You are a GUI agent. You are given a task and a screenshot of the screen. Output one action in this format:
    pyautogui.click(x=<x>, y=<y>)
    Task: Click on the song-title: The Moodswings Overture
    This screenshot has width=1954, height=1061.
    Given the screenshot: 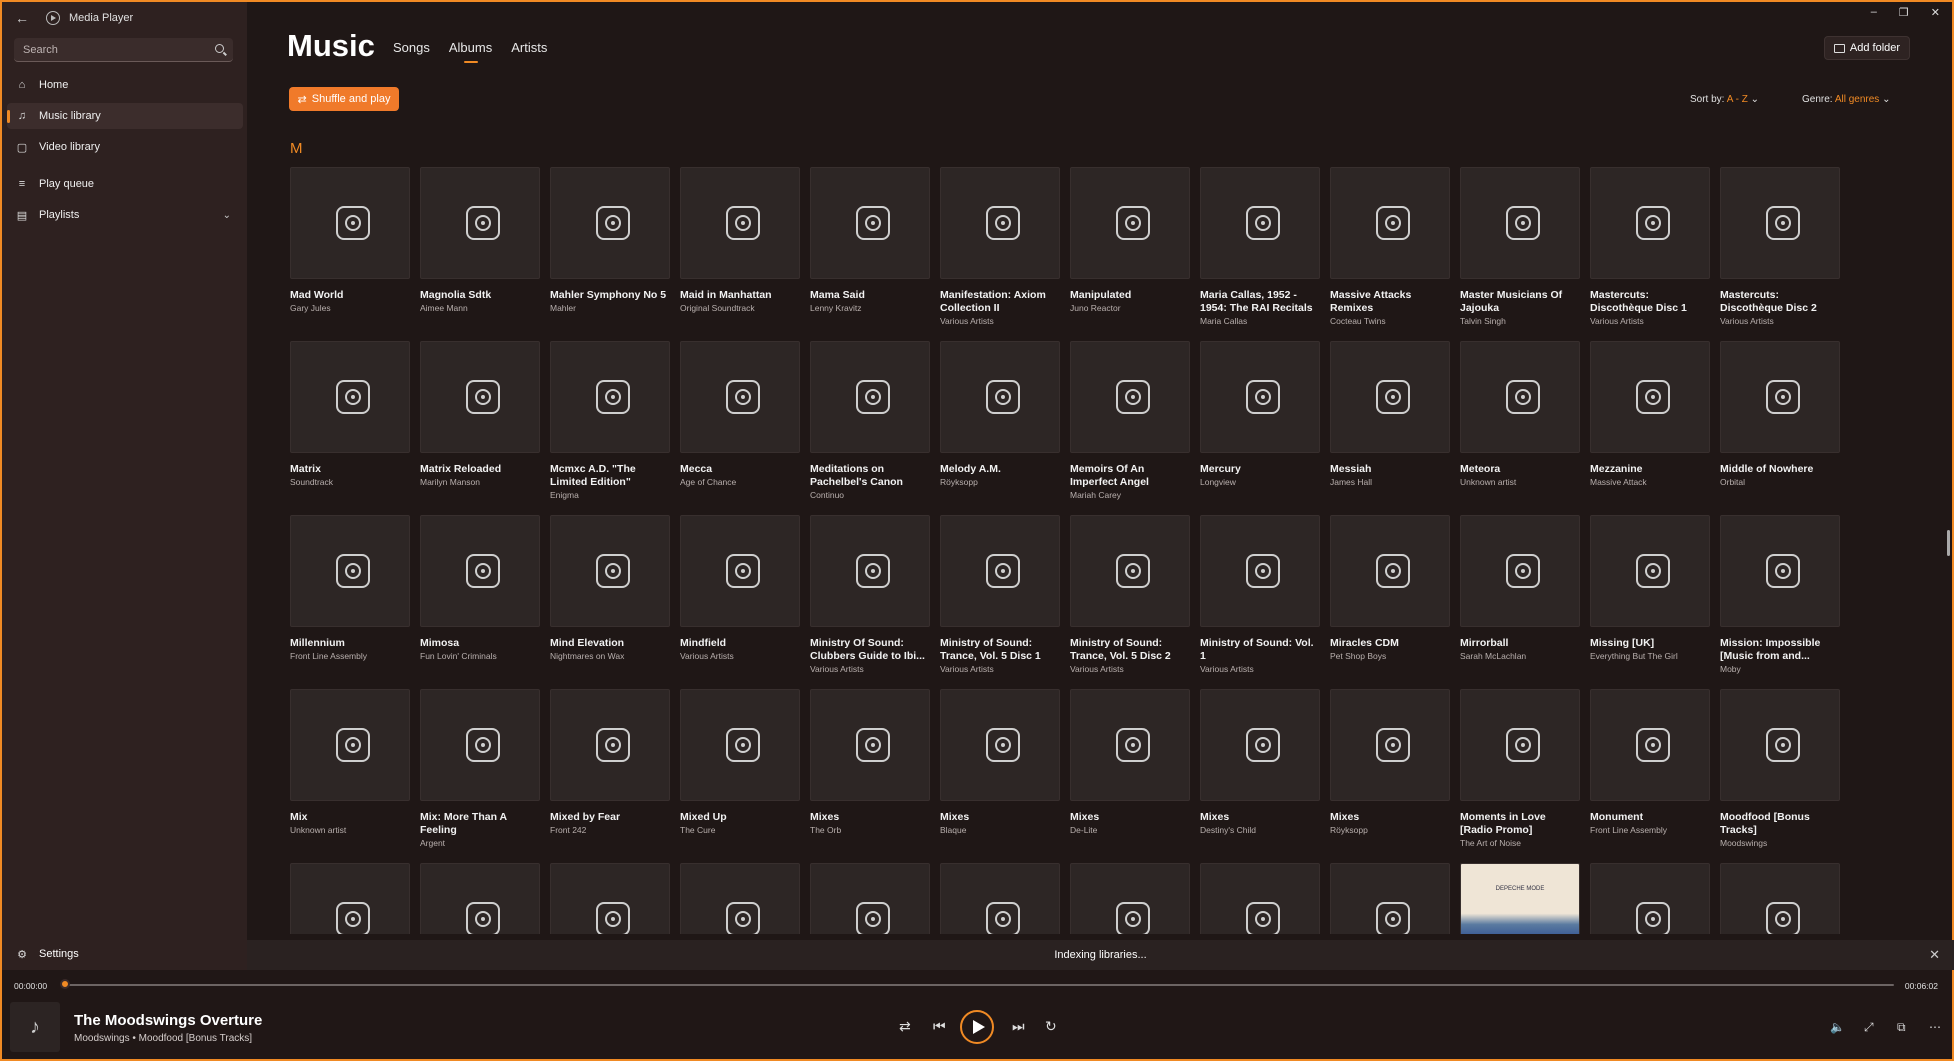 What is the action you would take?
    pyautogui.click(x=168, y=1020)
    